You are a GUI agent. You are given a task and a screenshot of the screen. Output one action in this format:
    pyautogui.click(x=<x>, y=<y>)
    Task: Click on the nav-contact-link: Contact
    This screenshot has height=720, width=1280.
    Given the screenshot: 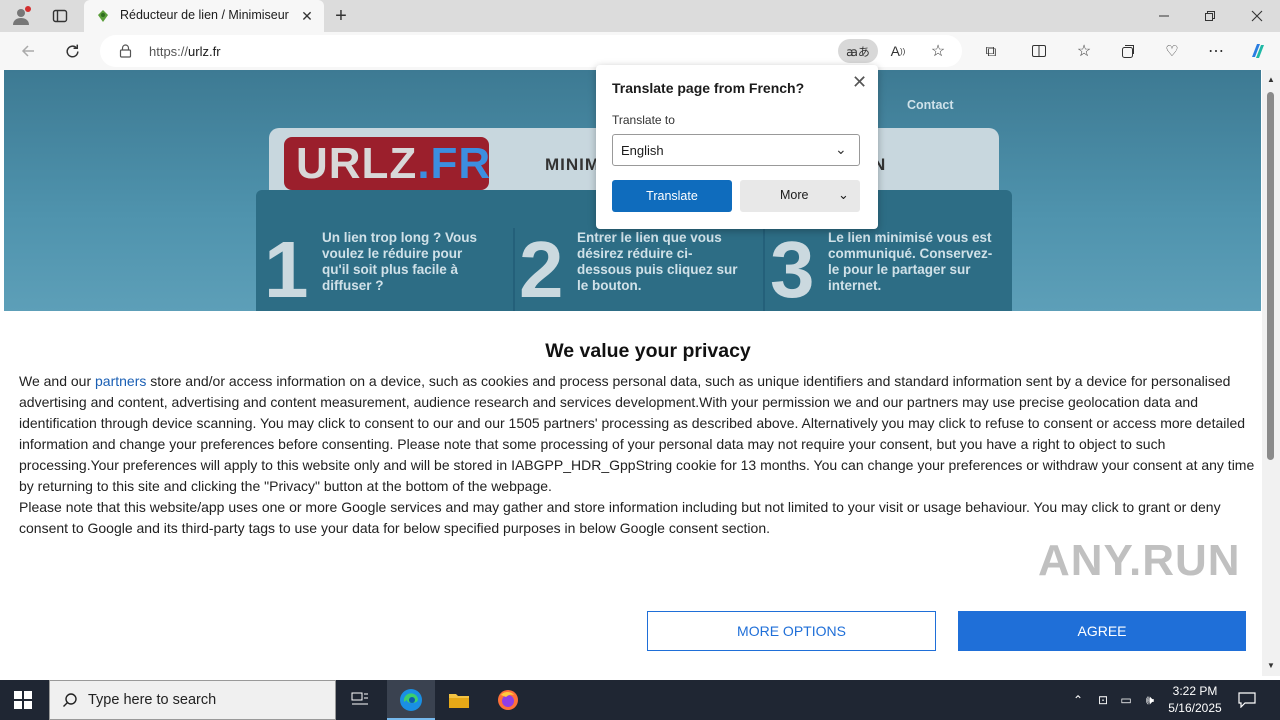 What is the action you would take?
    pyautogui.click(x=930, y=105)
    